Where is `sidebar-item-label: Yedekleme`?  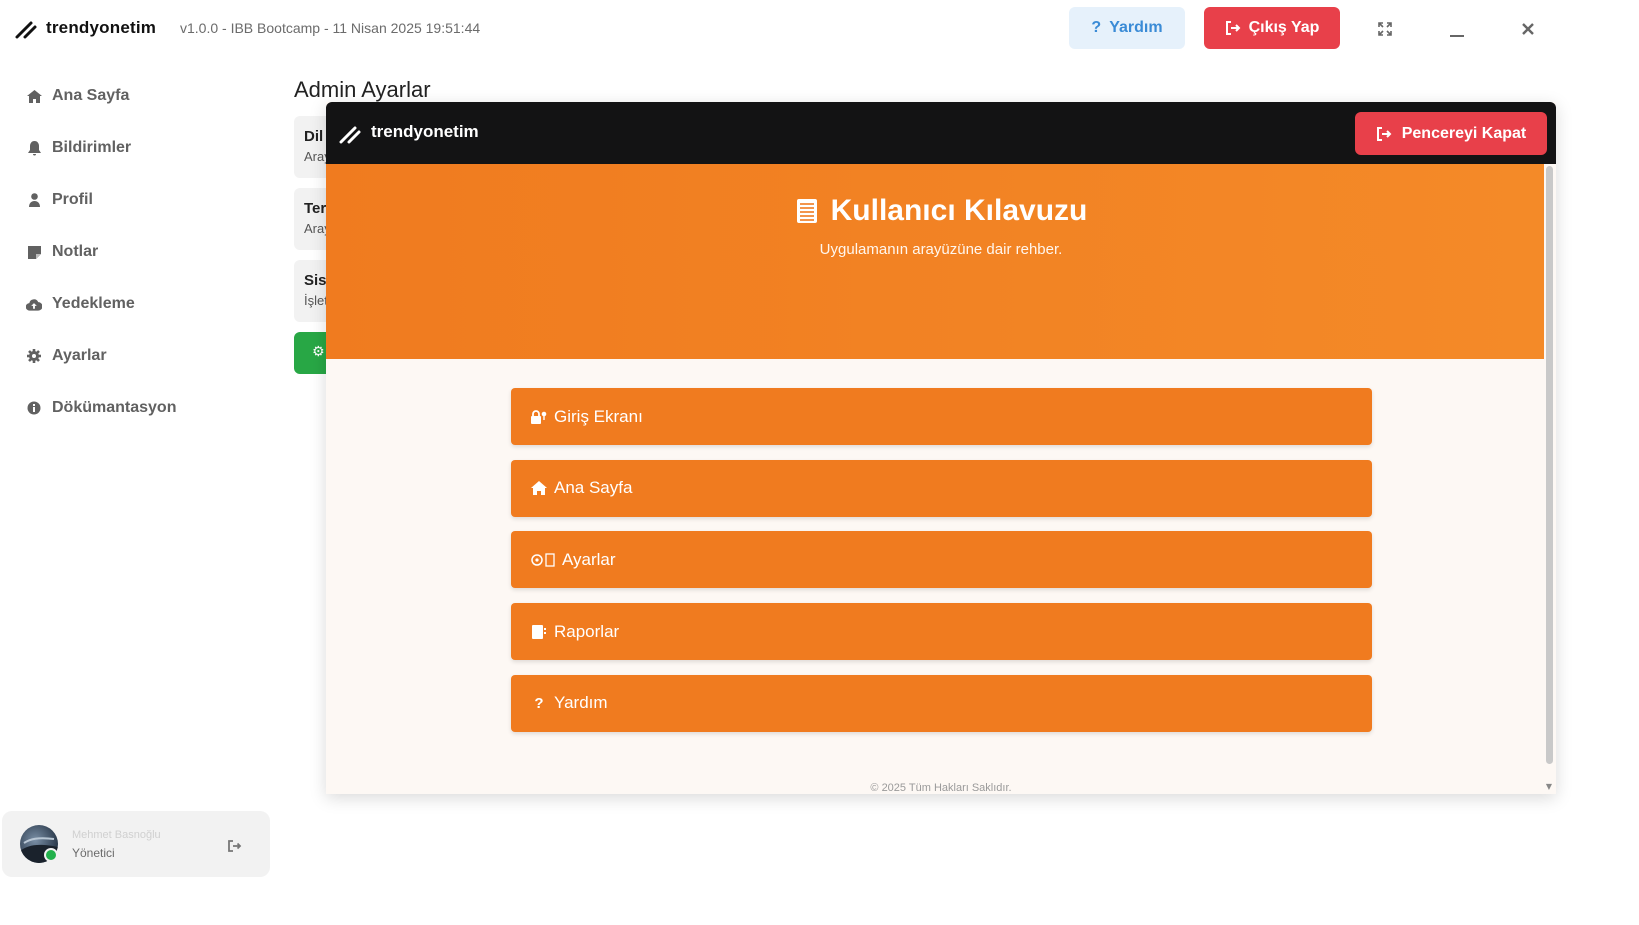
sidebar-item-label: Yedekleme is located at coordinates (93, 303).